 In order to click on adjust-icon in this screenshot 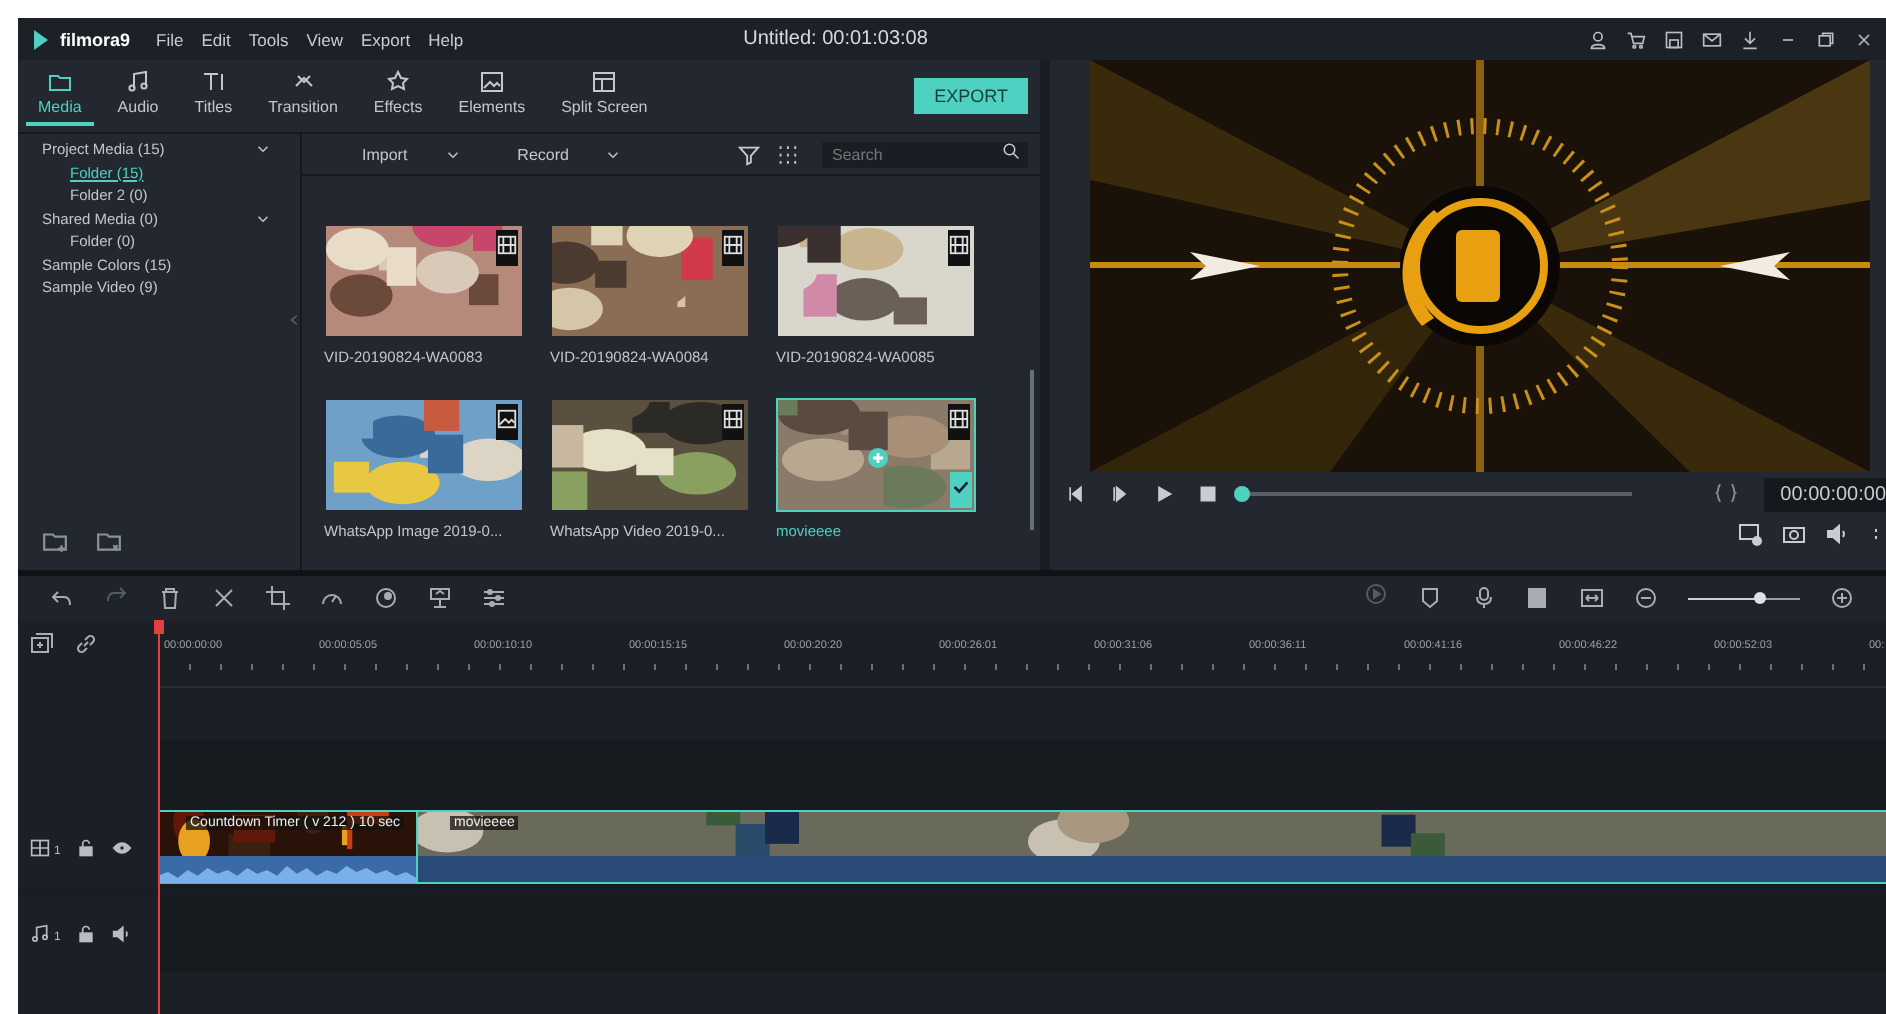, I will do `click(494, 598)`.